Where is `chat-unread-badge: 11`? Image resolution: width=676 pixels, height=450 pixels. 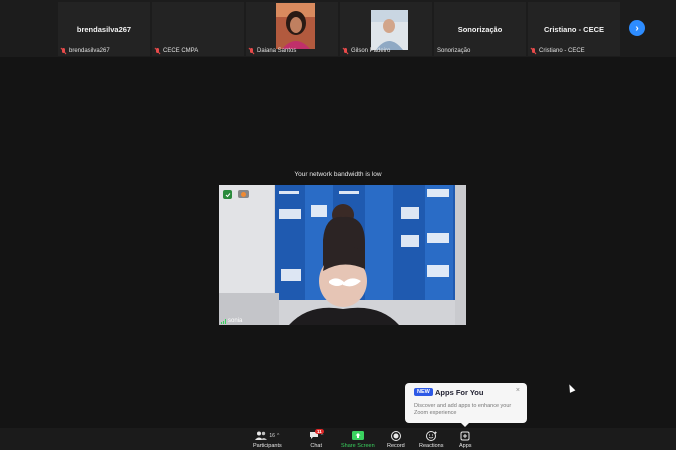 chat-unread-badge: 11 is located at coordinates (319, 431).